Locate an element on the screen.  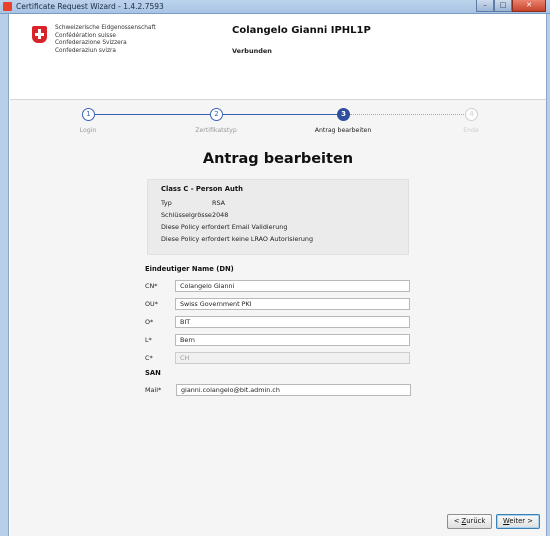
page-title: Antrag bearbeiten is located at coordinates (278, 159).